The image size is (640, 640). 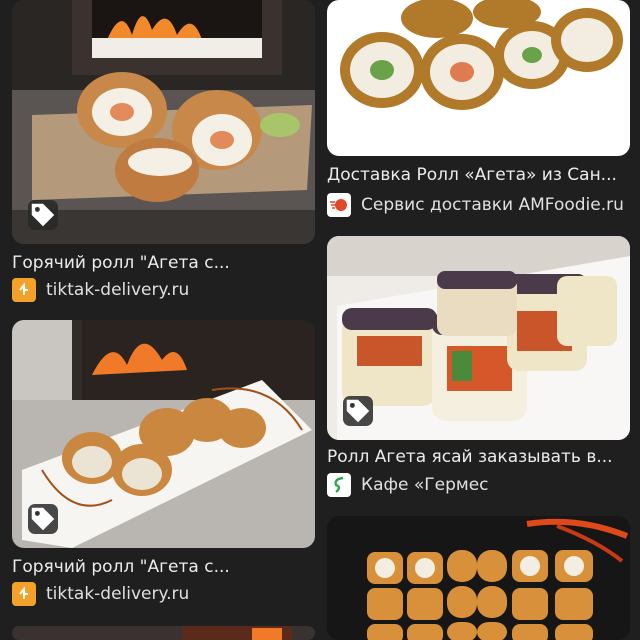 What do you see at coordinates (478, 78) in the screenshot?
I see `result-image-rolls-white` at bounding box center [478, 78].